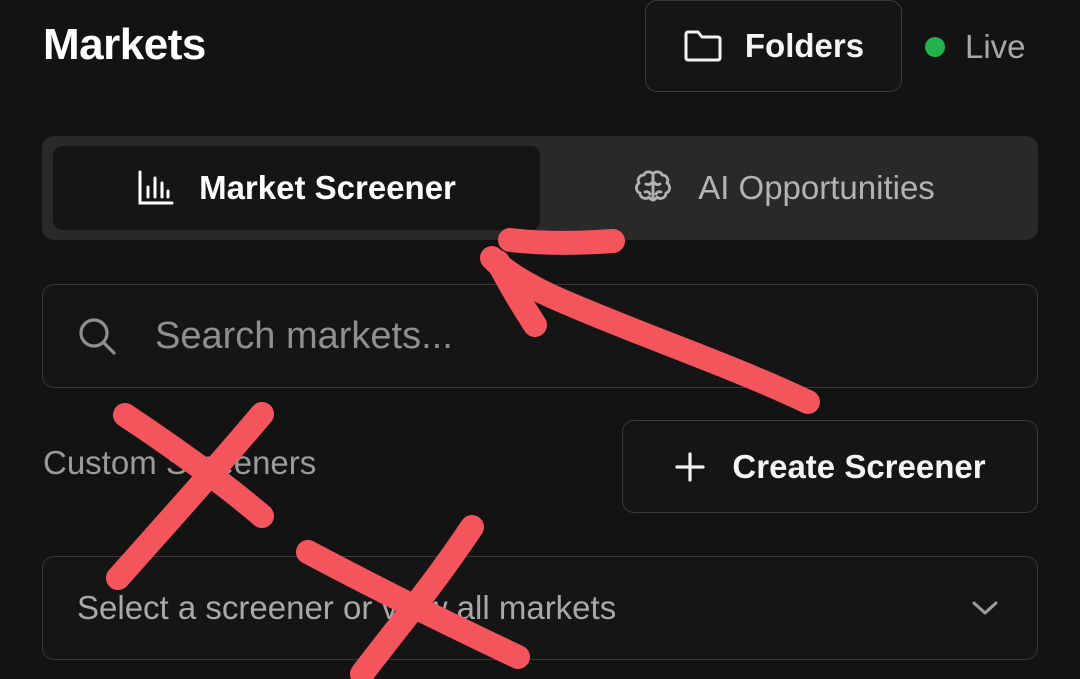  I want to click on live-indicator-dot, so click(935, 47).